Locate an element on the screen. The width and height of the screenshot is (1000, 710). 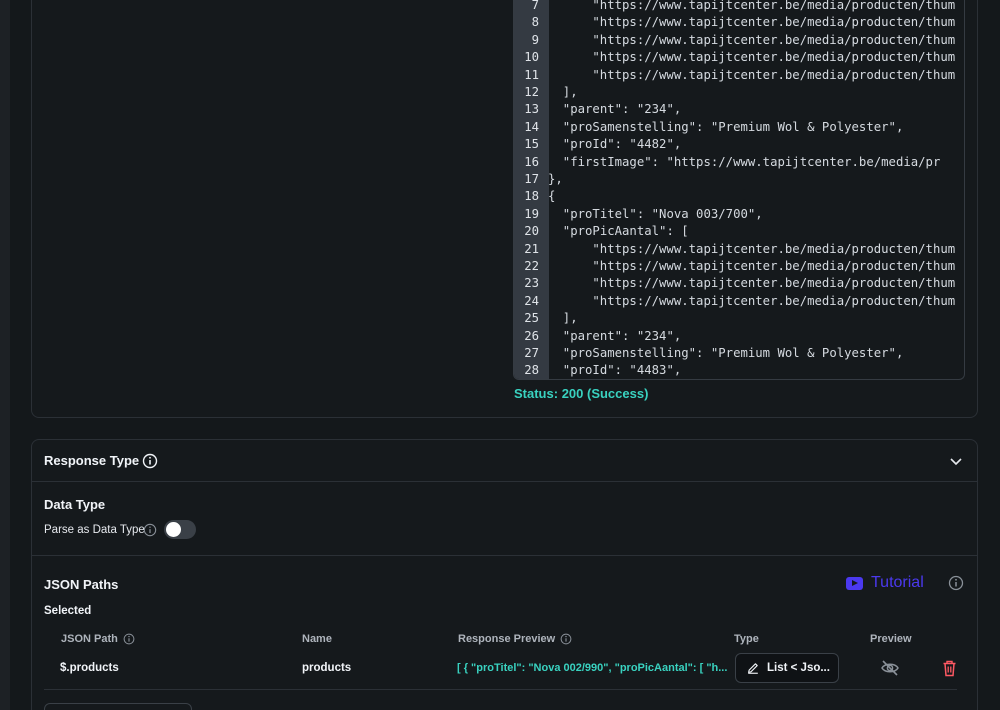
name-cell: products is located at coordinates (327, 668).